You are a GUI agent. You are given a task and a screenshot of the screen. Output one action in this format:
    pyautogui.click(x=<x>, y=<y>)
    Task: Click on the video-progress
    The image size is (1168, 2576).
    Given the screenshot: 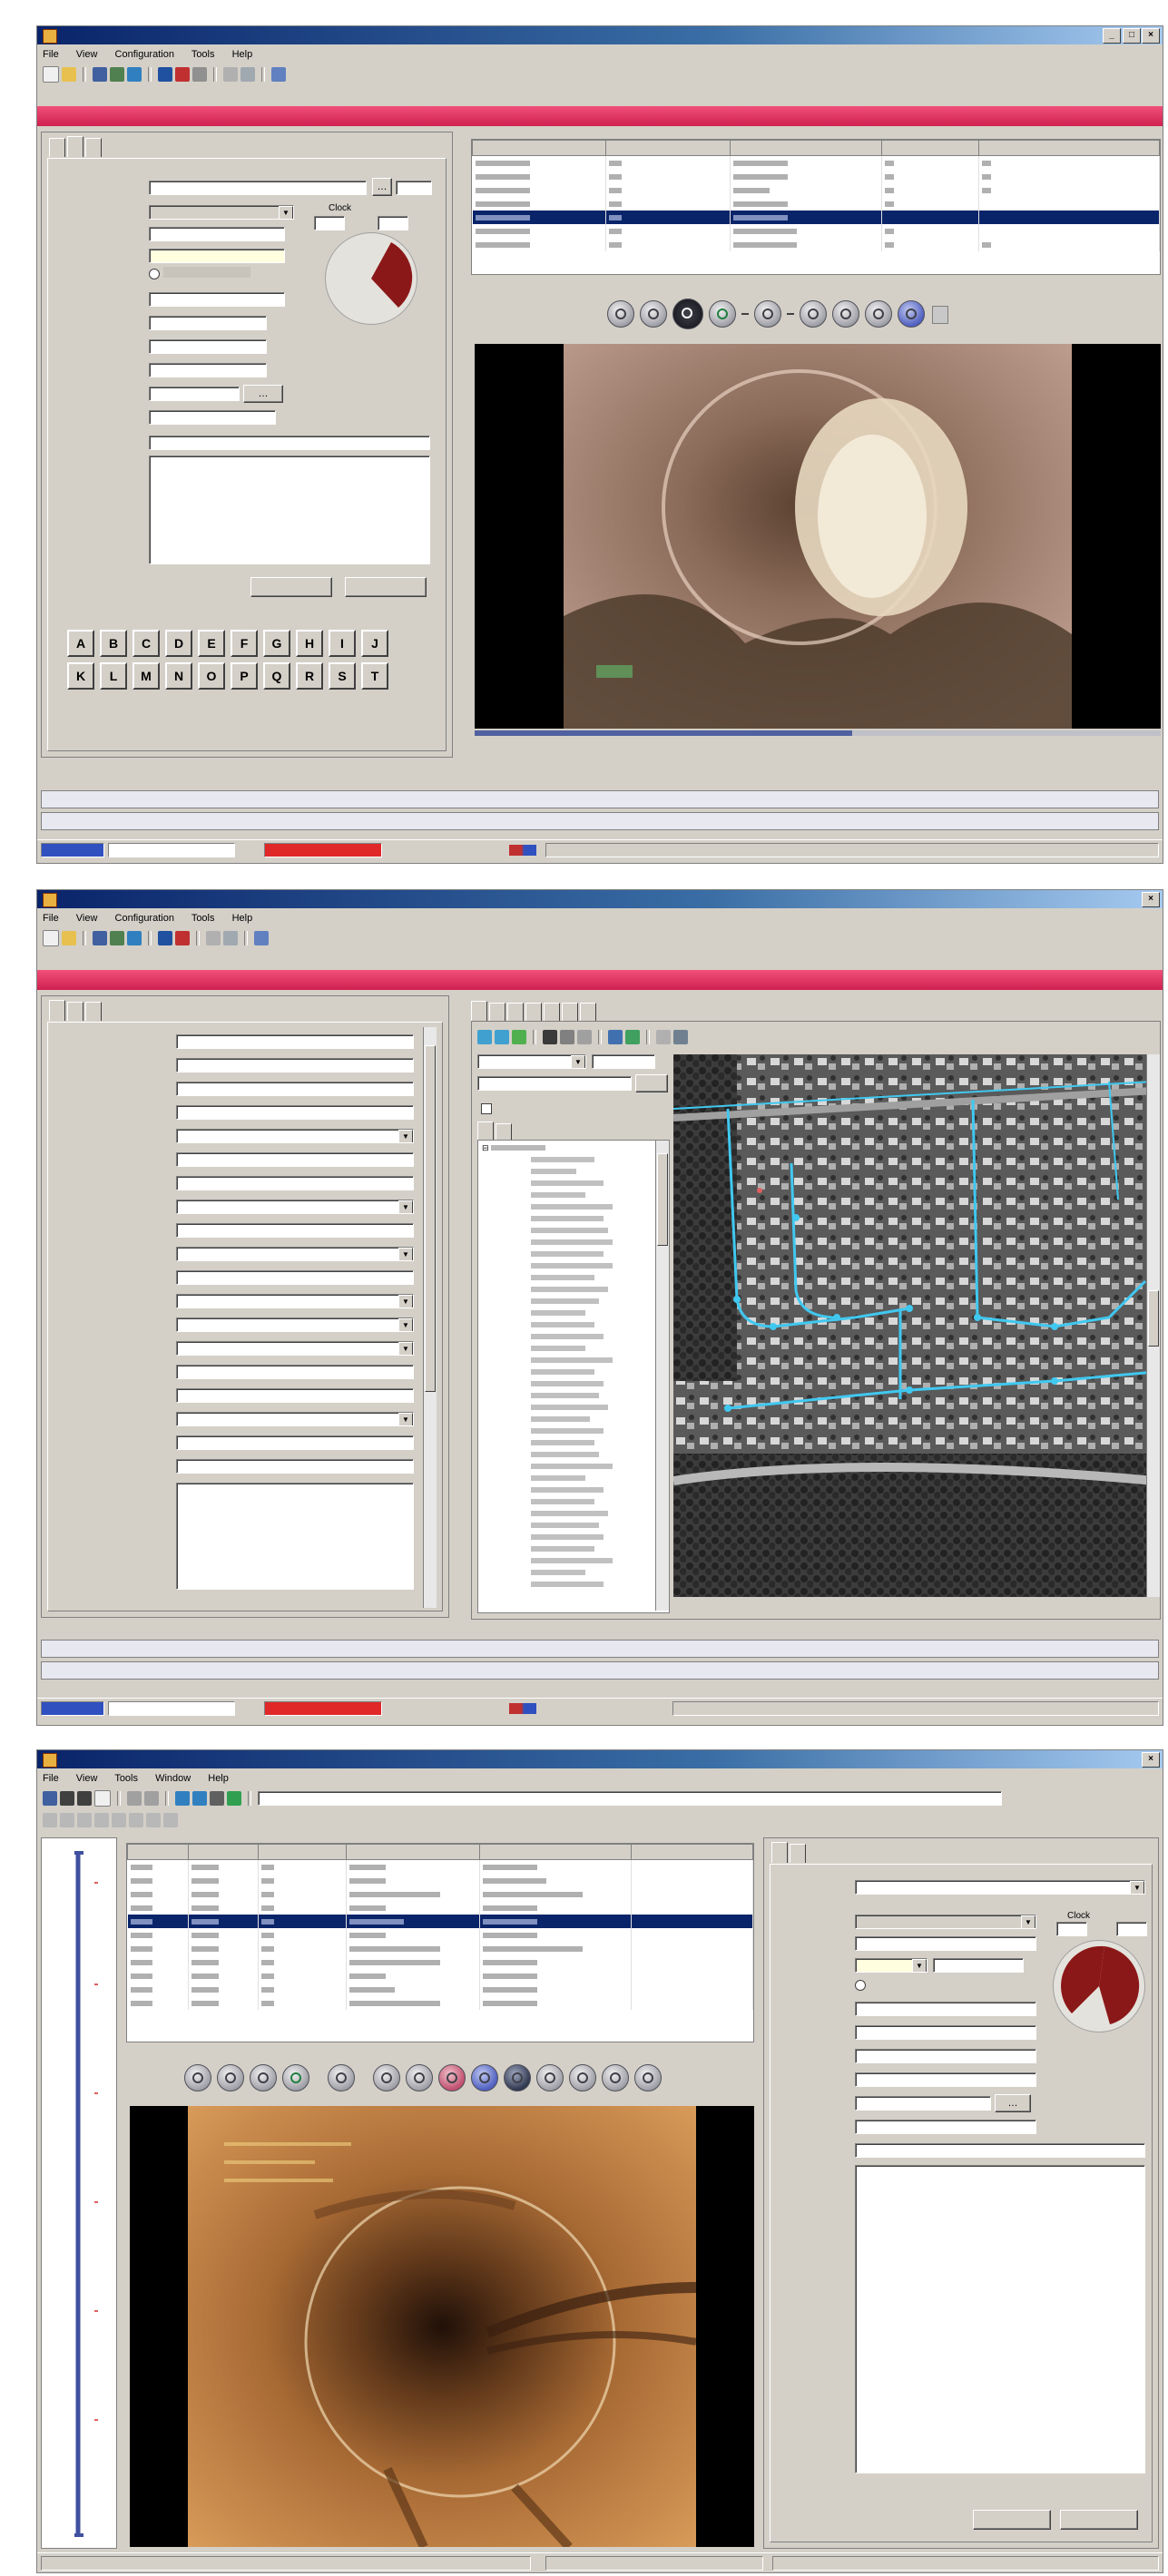 What is the action you would take?
    pyautogui.click(x=818, y=733)
    